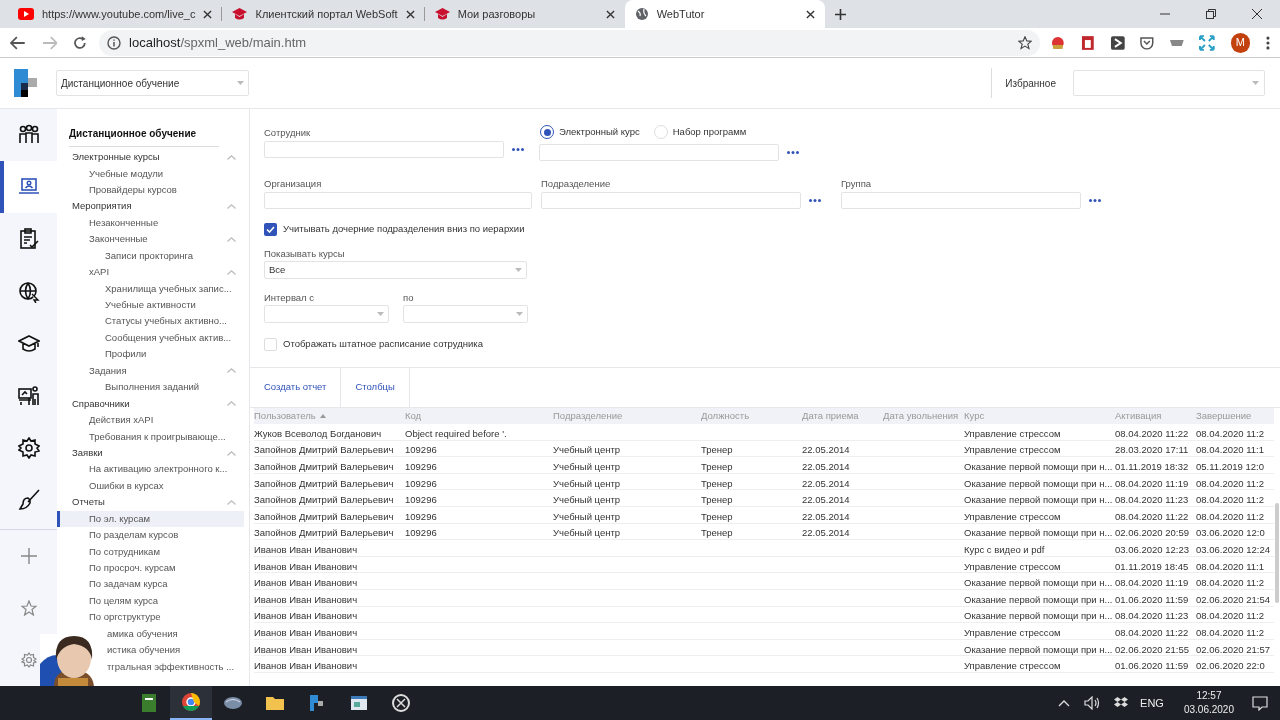 This screenshot has height=720, width=1280. I want to click on action-button: Создать отчет, so click(296, 387).